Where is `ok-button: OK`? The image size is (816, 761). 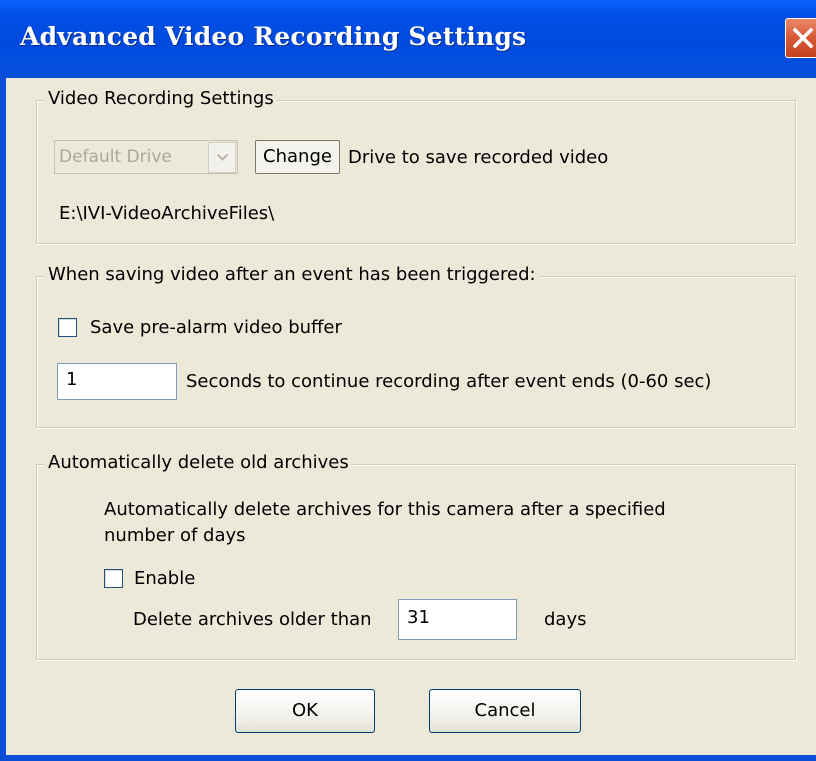 ok-button: OK is located at coordinates (305, 711).